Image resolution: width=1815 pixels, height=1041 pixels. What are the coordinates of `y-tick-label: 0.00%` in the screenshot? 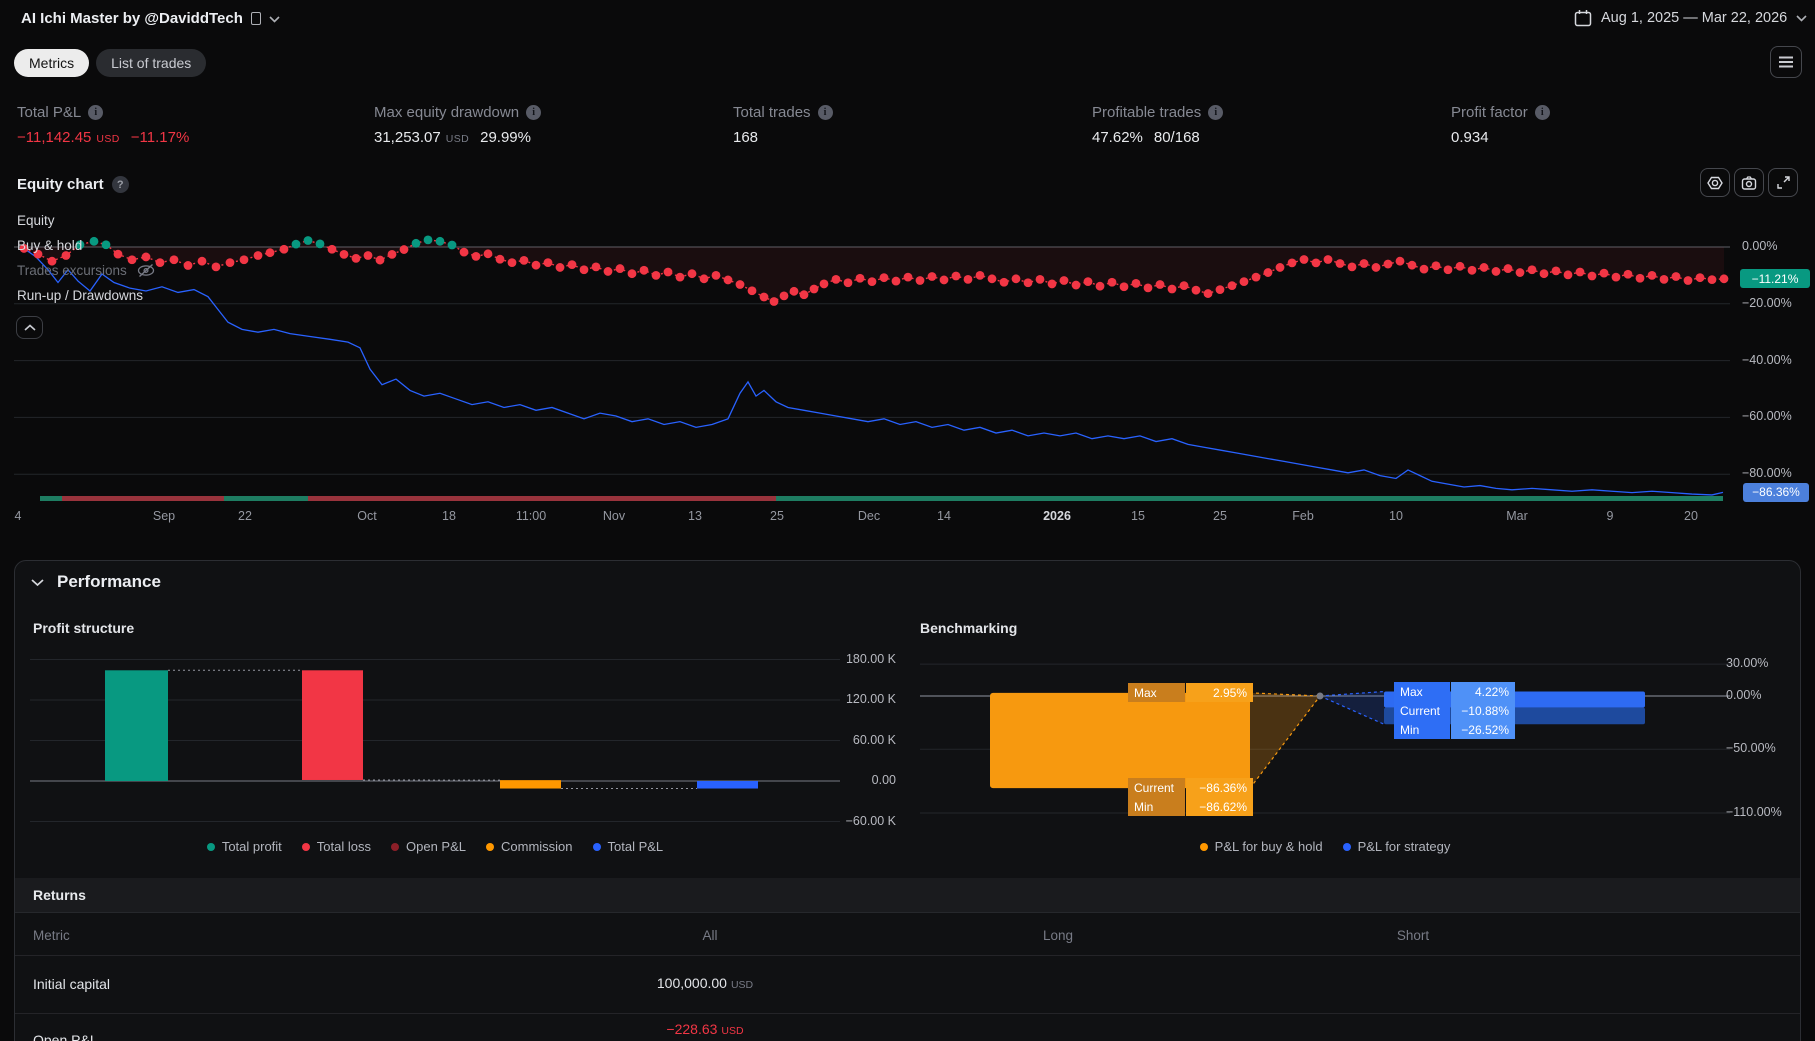 It's located at (1744, 695).